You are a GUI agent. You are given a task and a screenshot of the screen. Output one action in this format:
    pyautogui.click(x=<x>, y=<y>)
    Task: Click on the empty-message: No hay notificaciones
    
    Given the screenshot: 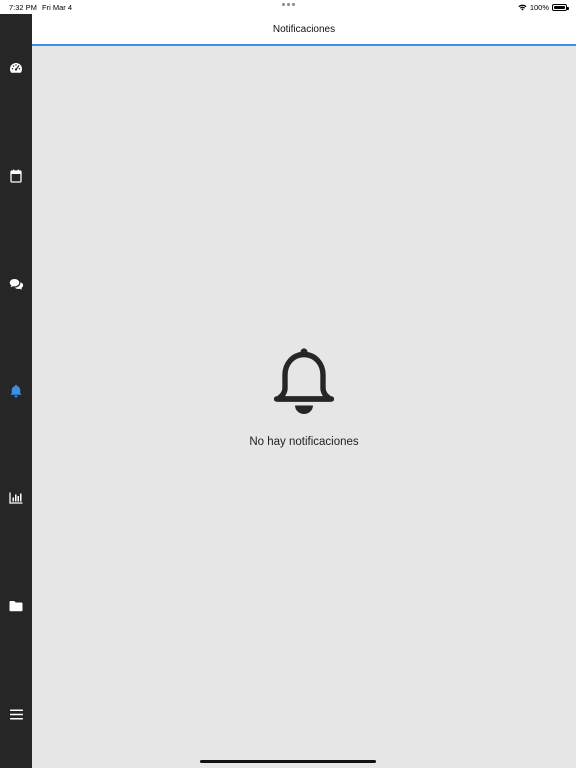 What is the action you would take?
    pyautogui.click(x=304, y=442)
    